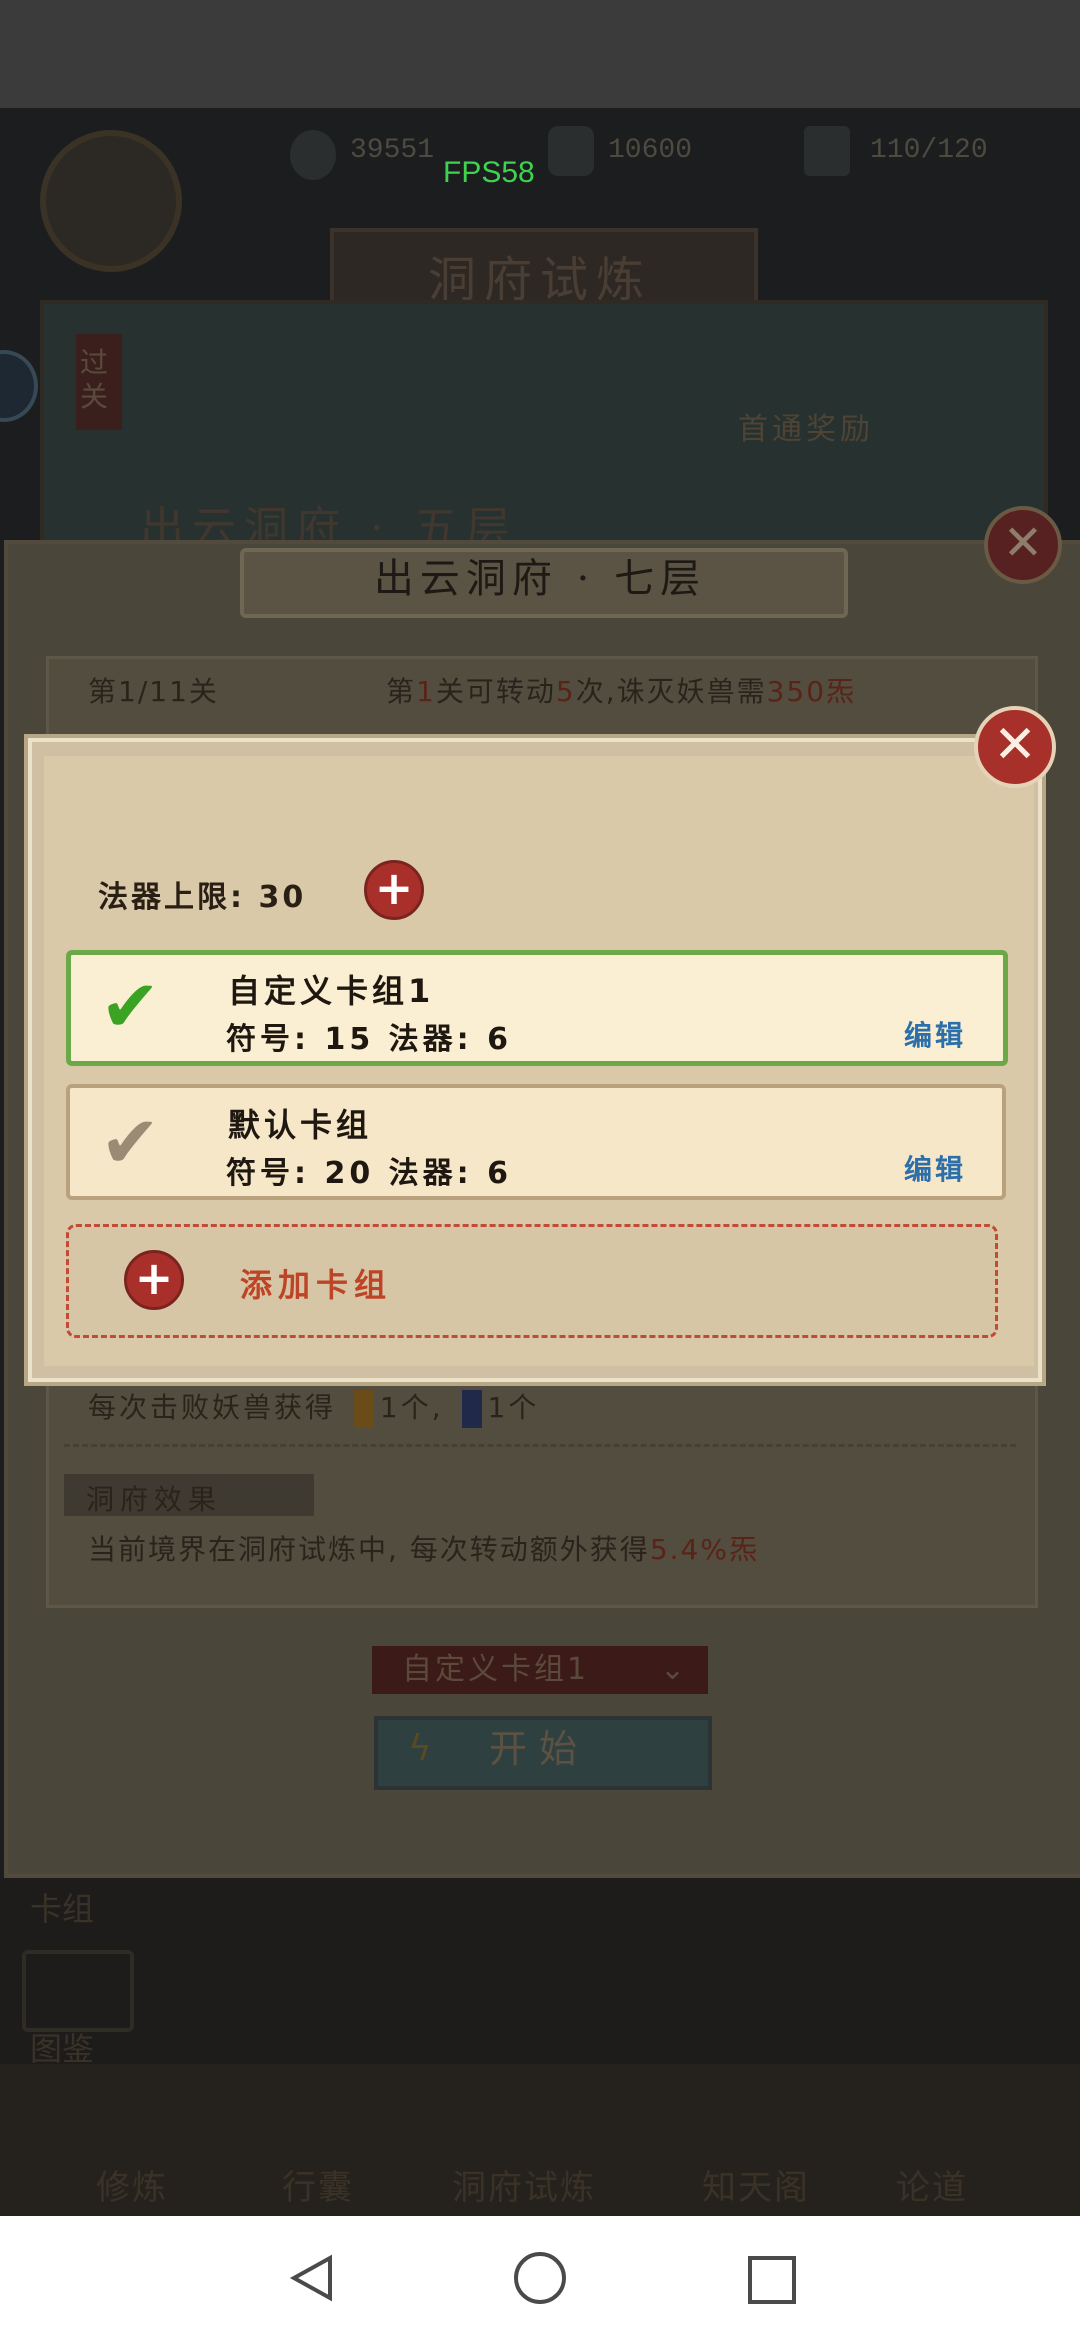 The width and height of the screenshot is (1080, 2340). What do you see at coordinates (673, 1669) in the screenshot?
I see `chevron-down-icon: ⌄` at bounding box center [673, 1669].